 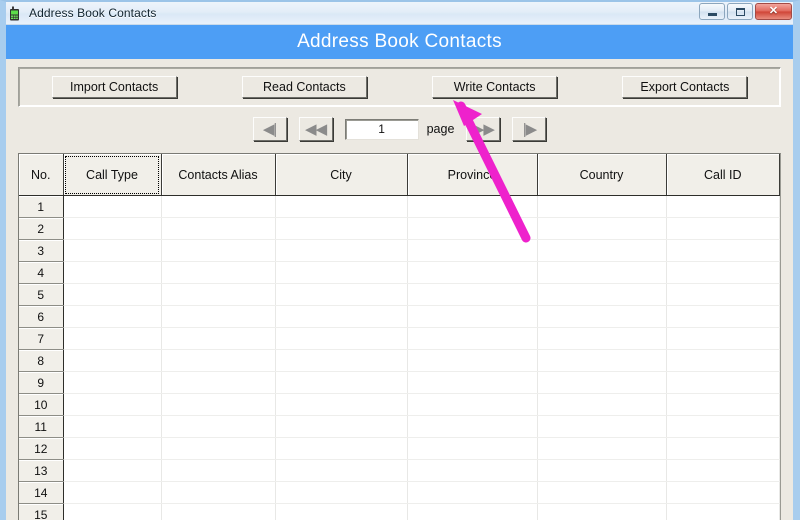 I want to click on table-row: 13, so click(x=399, y=470).